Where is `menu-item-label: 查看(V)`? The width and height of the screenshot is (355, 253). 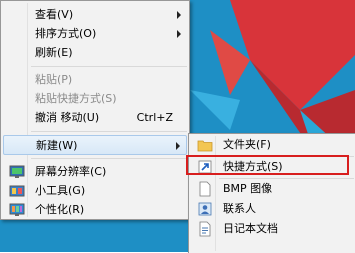 menu-item-label: 查看(V) is located at coordinates (54, 14).